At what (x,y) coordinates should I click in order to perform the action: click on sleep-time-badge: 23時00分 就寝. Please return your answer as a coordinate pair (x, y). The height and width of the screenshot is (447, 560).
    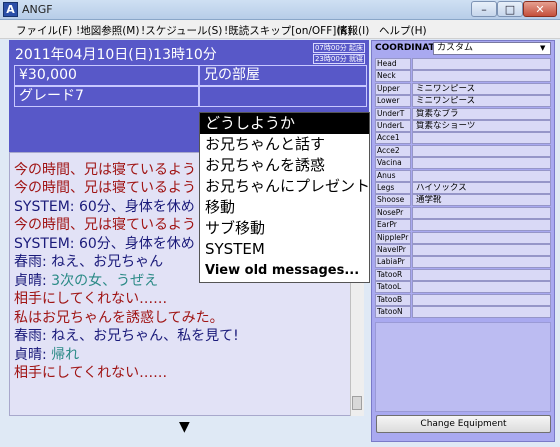
    Looking at the image, I should click on (339, 59).